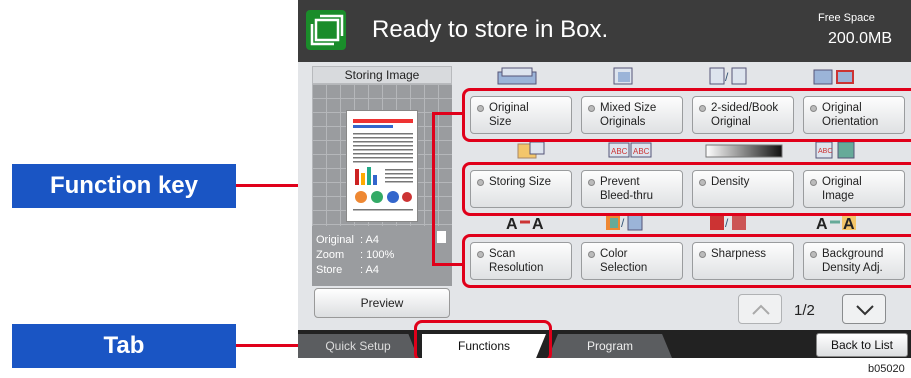 This screenshot has height=378, width=911. What do you see at coordinates (369, 270) in the screenshot?
I see `store-value: : A4` at bounding box center [369, 270].